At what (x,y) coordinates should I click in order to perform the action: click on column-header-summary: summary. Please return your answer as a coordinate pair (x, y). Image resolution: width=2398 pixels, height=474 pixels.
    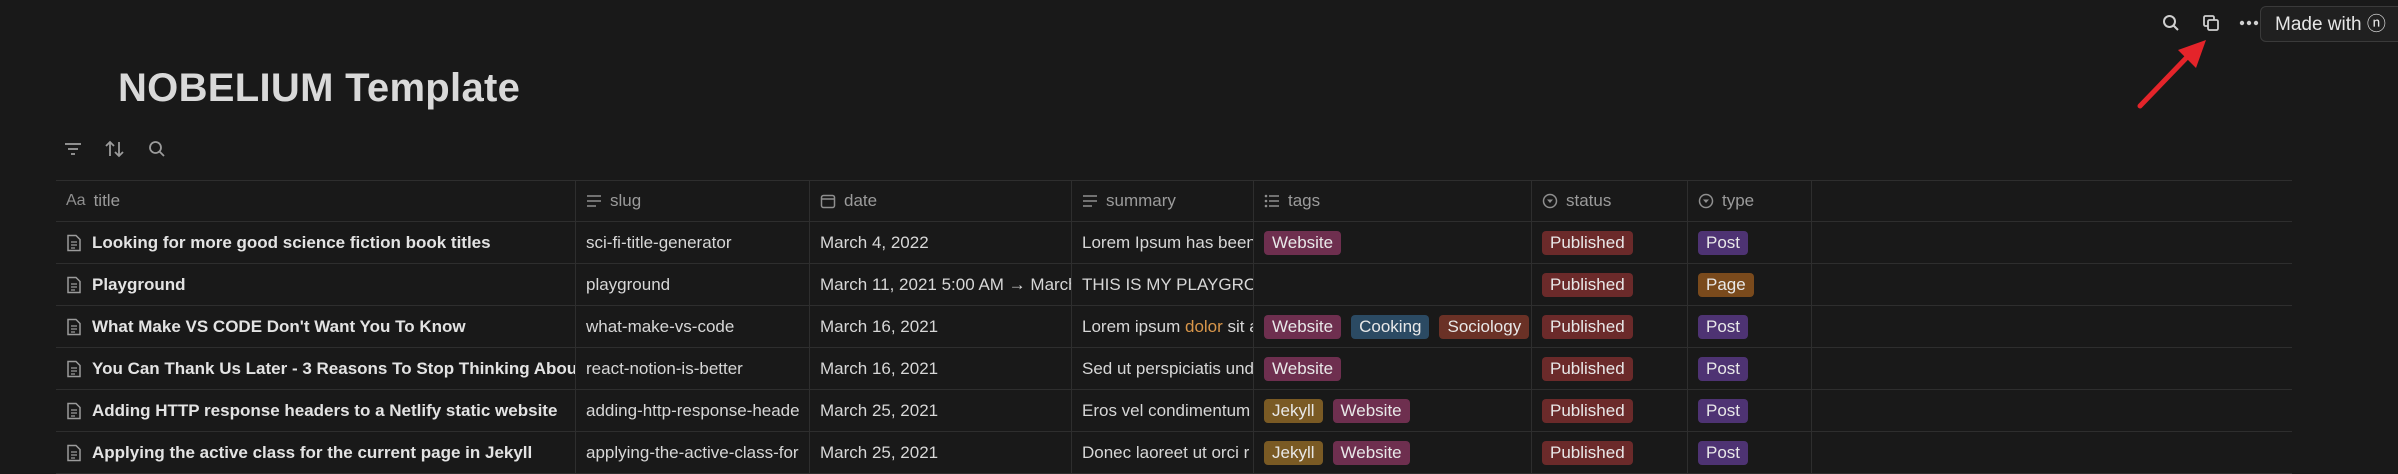
    Looking at the image, I should click on (1163, 201).